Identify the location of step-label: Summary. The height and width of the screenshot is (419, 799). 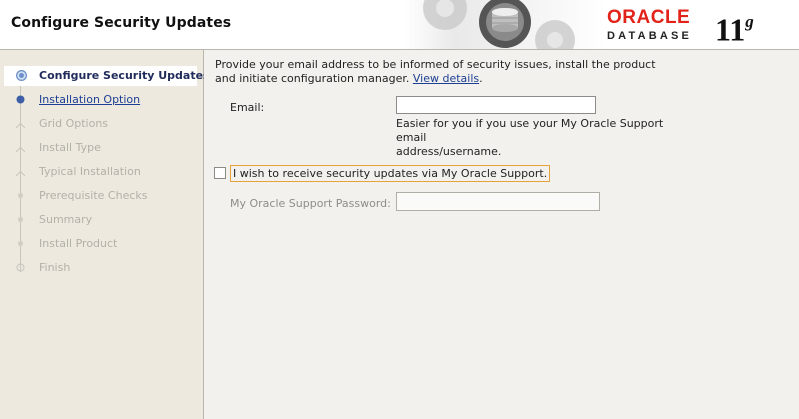
(66, 219).